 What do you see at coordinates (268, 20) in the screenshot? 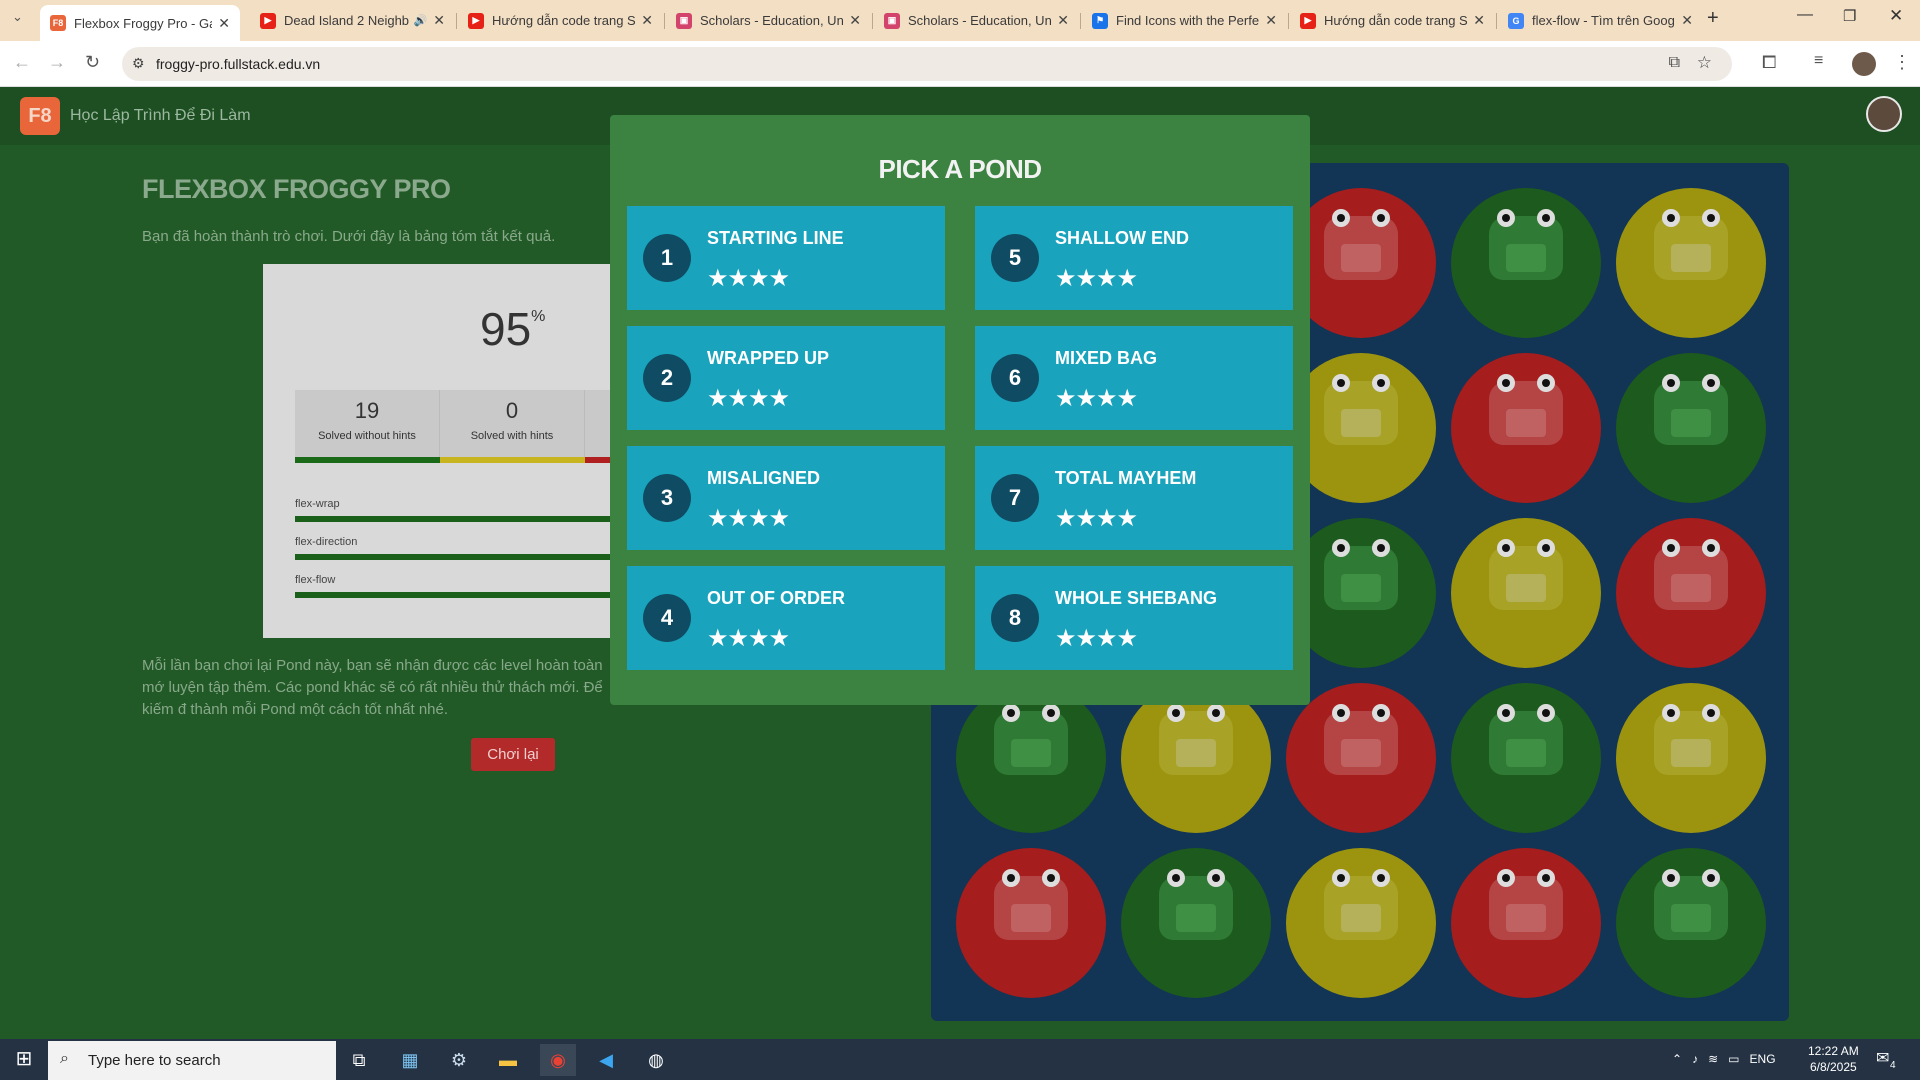
I see `youtube-icon: ▶` at bounding box center [268, 20].